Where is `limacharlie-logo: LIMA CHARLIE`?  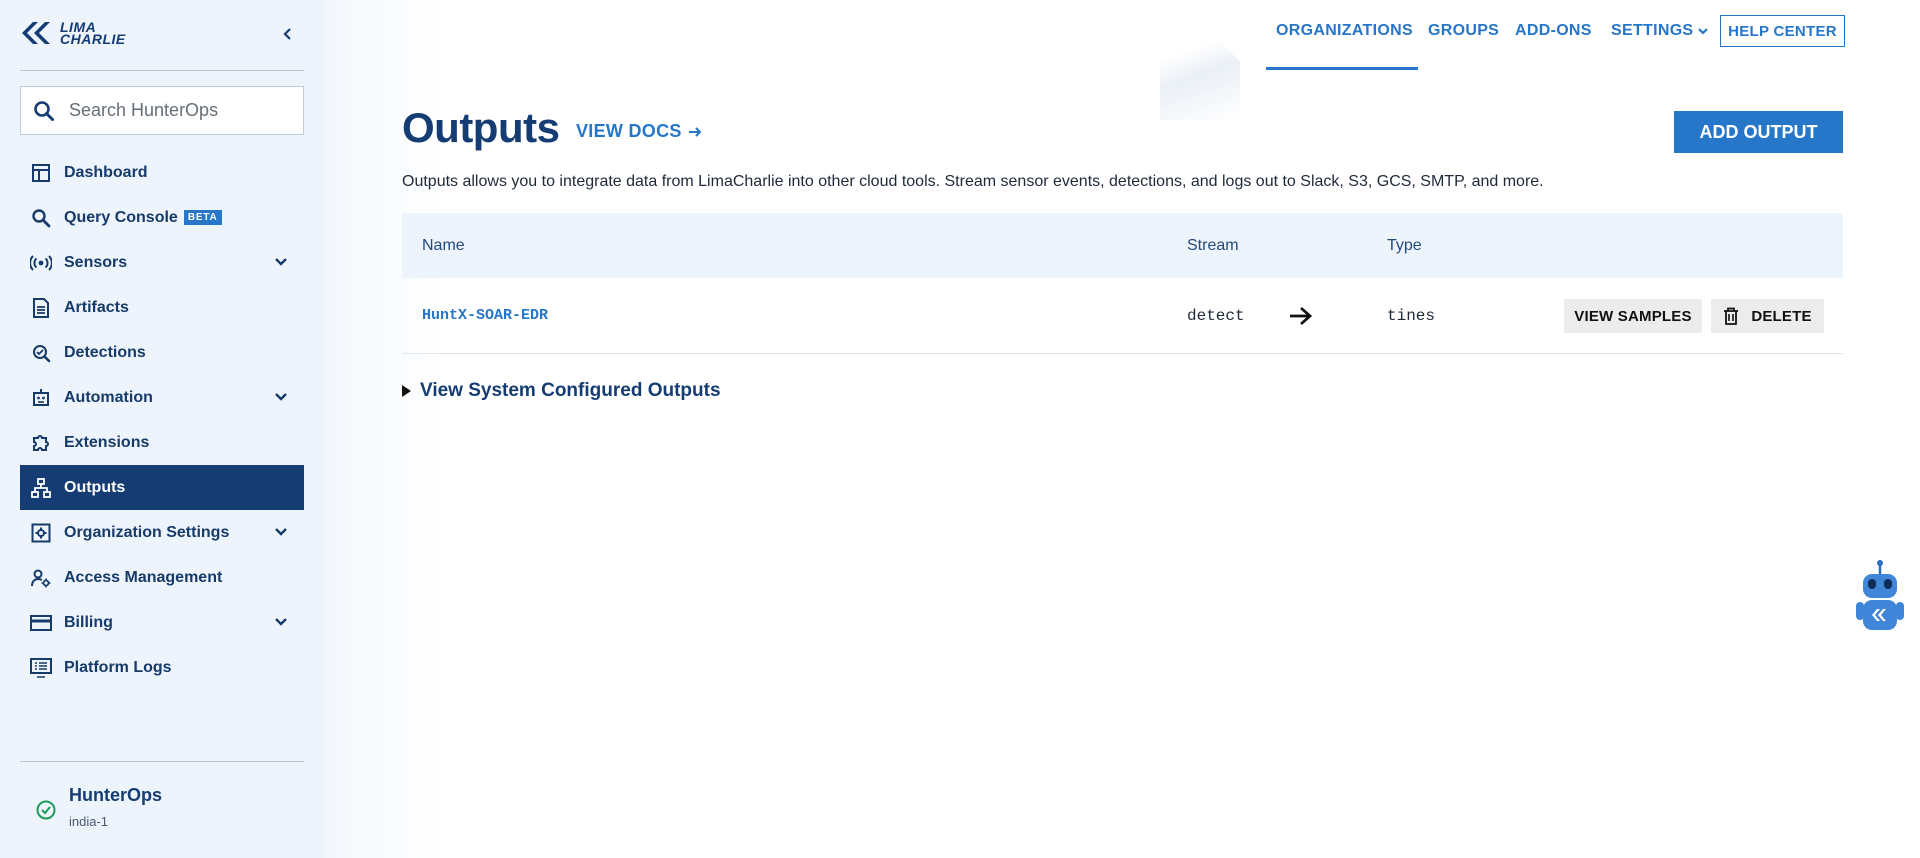 limacharlie-logo: LIMA CHARLIE is located at coordinates (73, 33).